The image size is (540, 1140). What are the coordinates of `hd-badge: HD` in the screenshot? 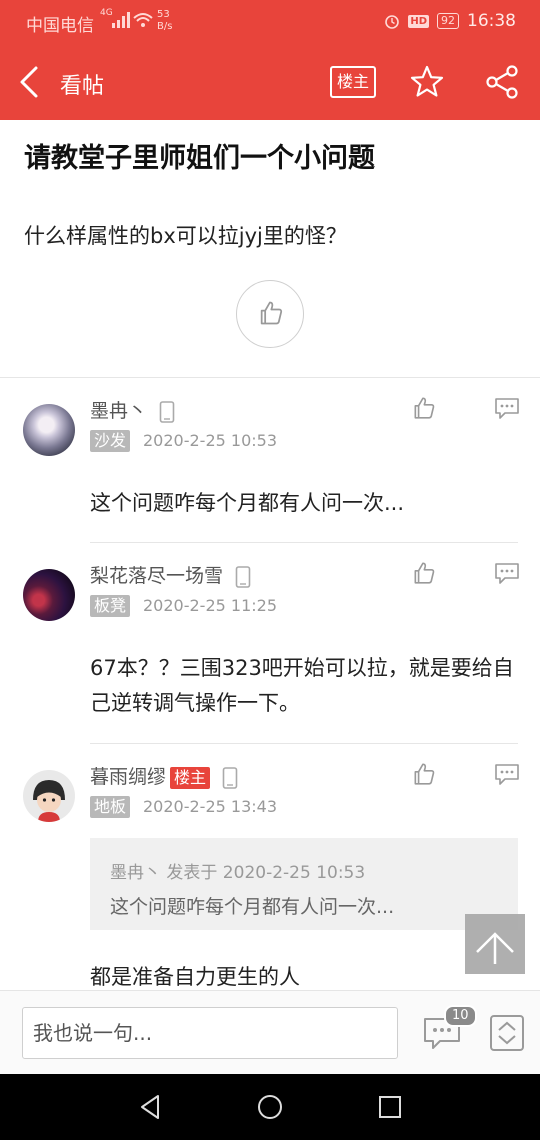 It's located at (418, 21).